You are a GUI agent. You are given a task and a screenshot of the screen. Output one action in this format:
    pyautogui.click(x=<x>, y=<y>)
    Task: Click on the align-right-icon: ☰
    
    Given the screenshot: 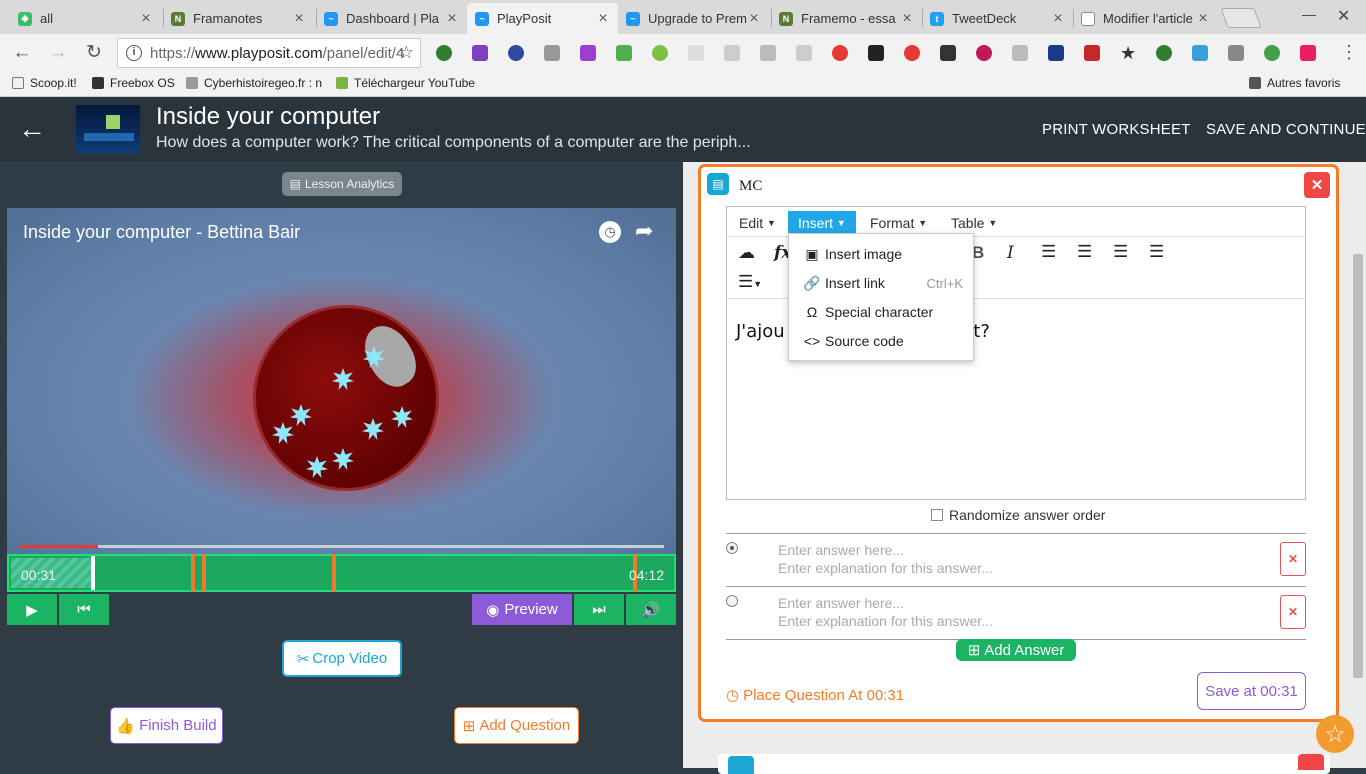 What is the action you would take?
    pyautogui.click(x=1120, y=252)
    